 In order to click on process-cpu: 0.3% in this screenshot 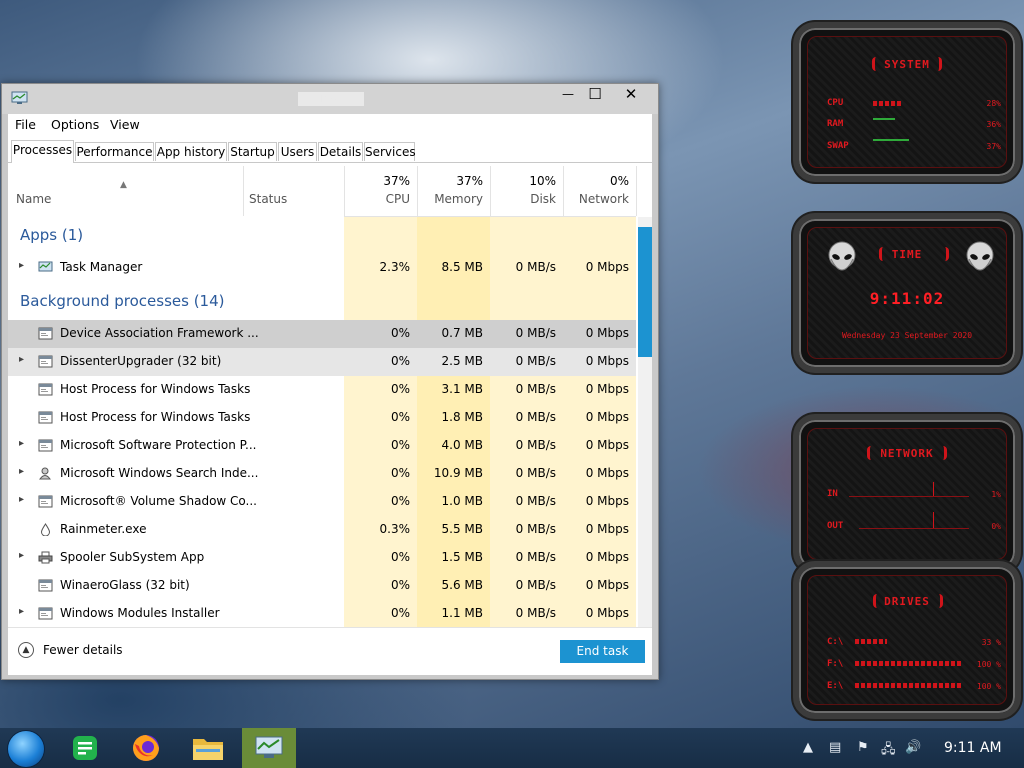, I will do `click(395, 529)`.